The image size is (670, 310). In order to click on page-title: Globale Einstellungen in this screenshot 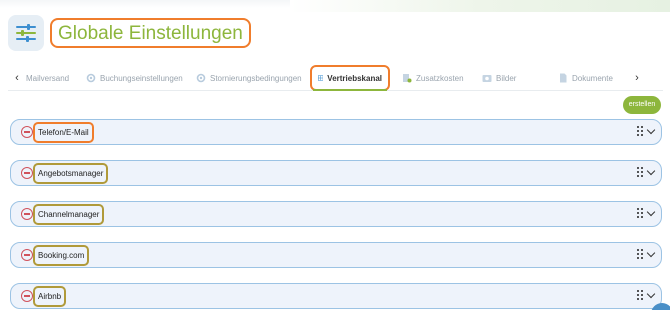, I will do `click(150, 33)`.